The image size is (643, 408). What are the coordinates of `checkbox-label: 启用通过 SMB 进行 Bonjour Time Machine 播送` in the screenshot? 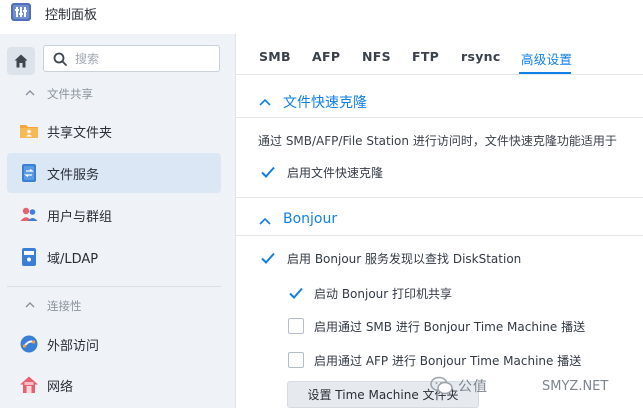 It's located at (450, 327).